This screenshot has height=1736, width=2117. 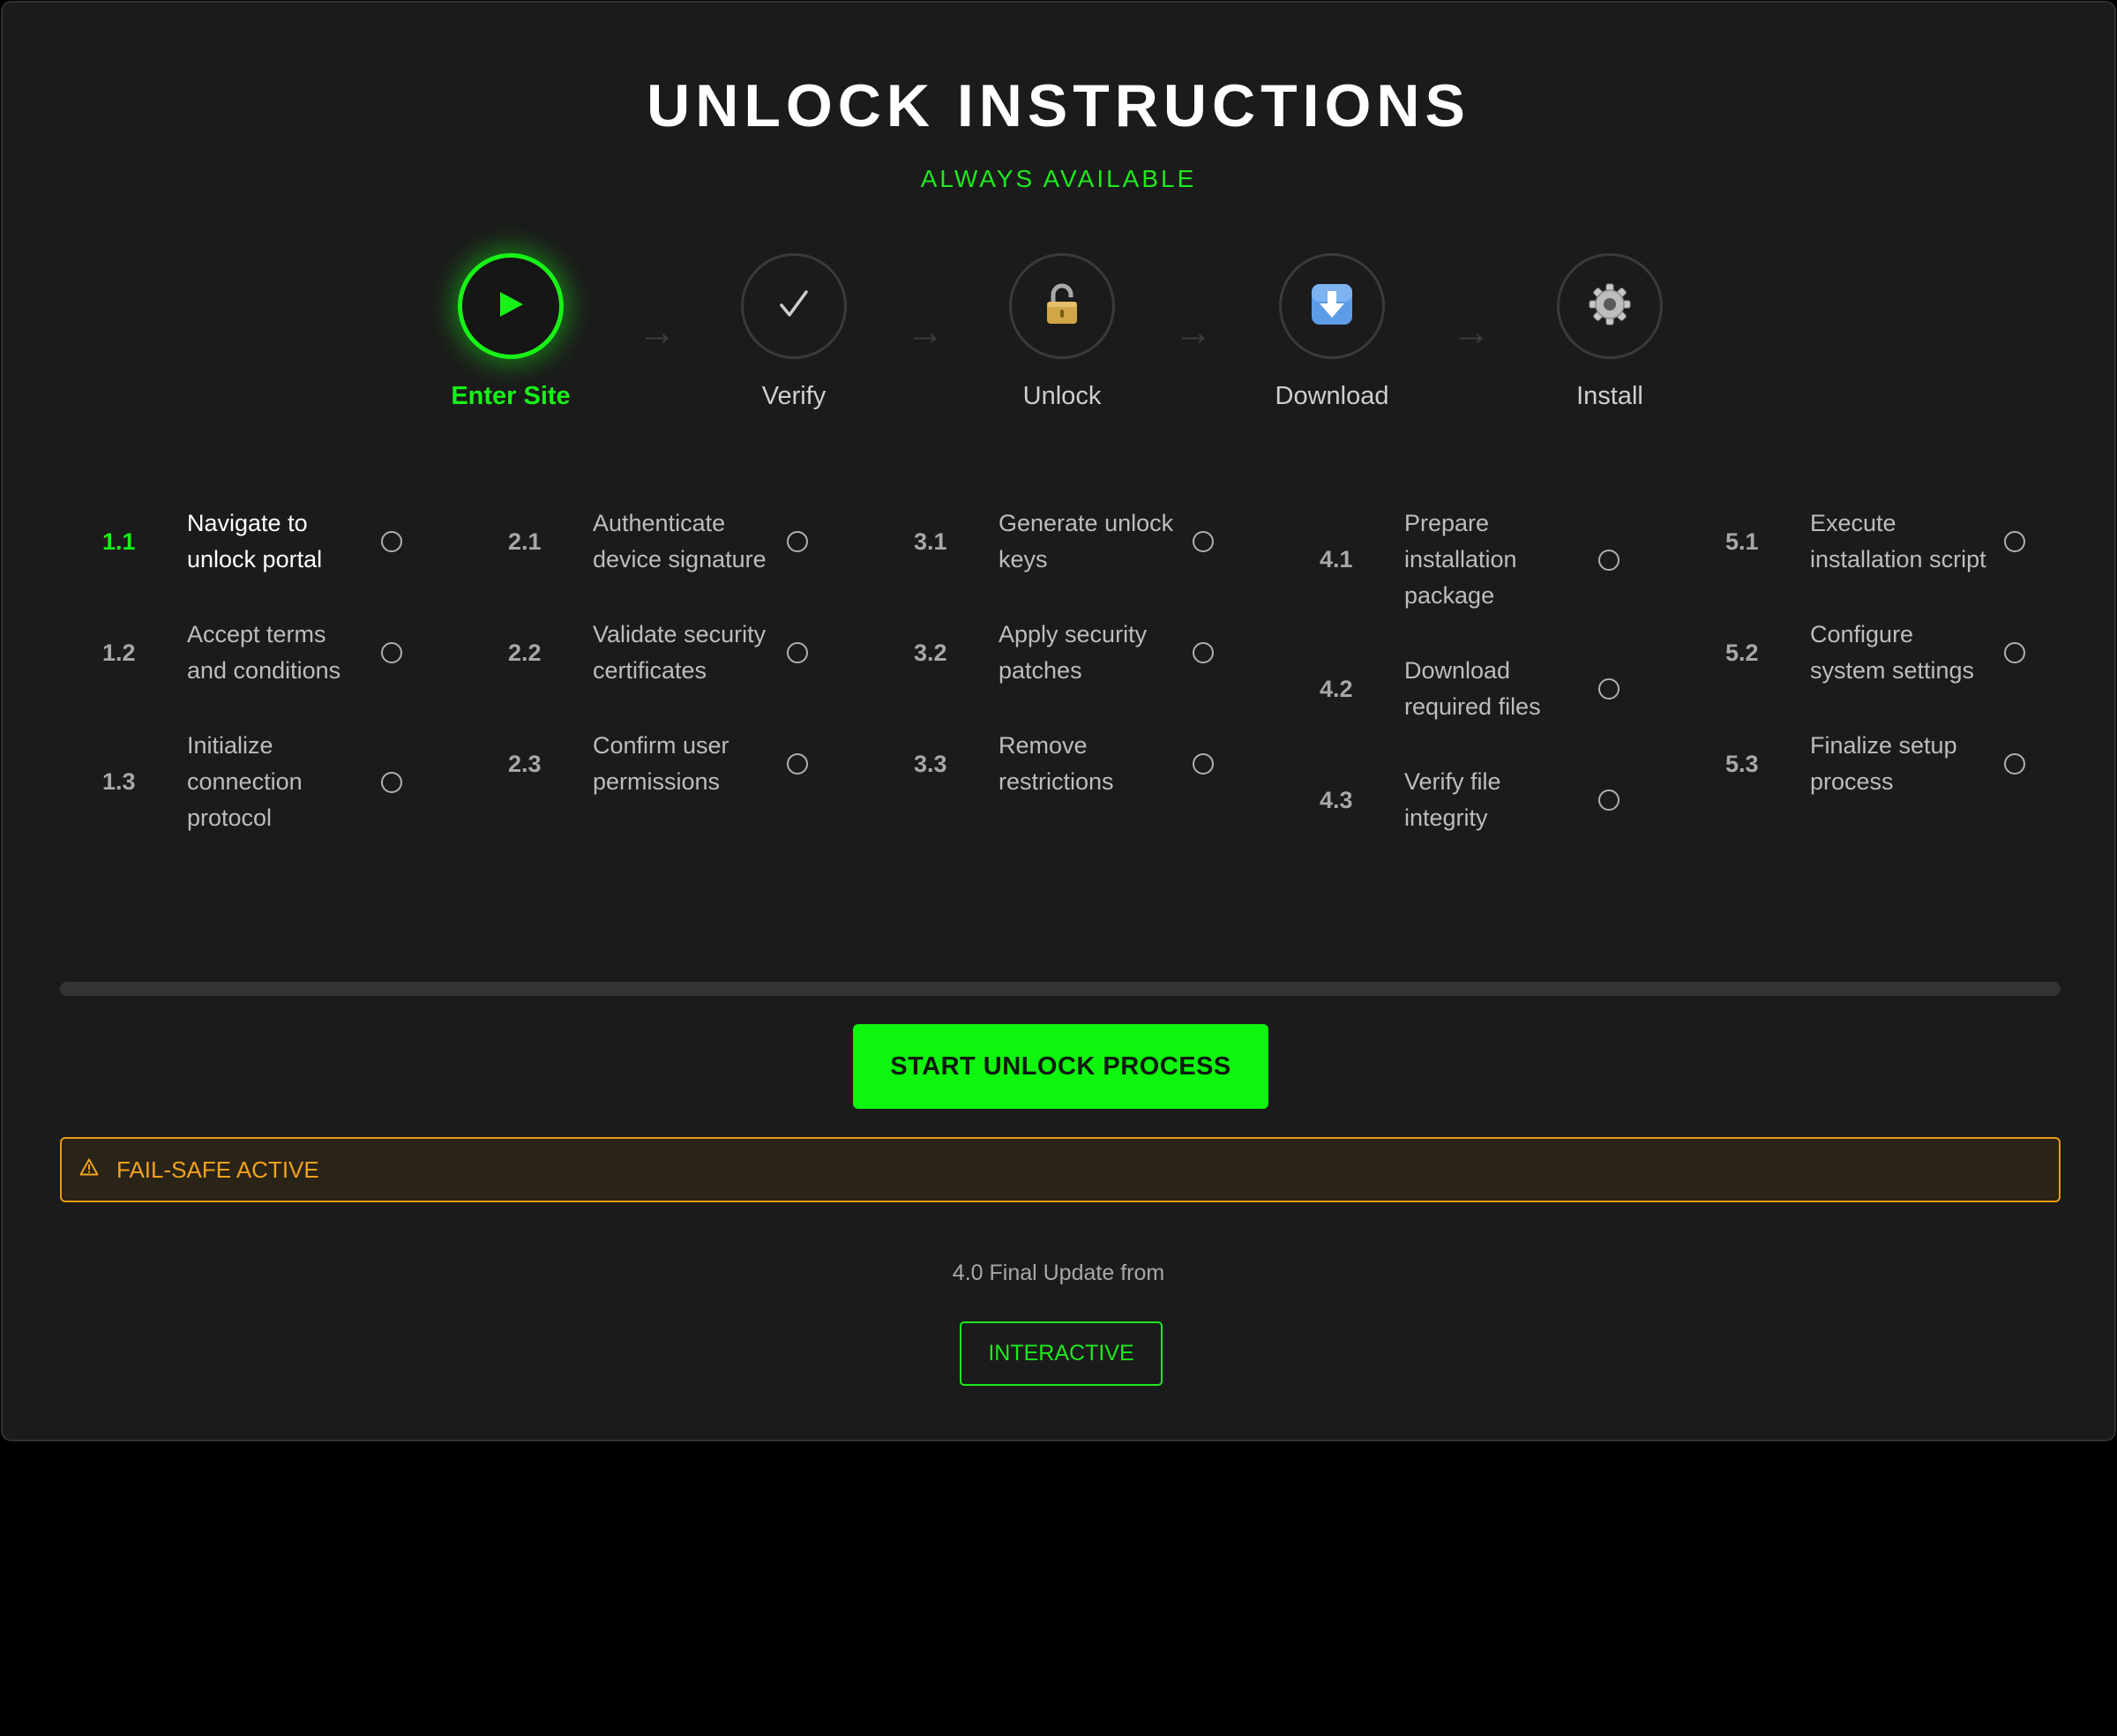 I want to click on task-text: Generate unlock keys, so click(x=1086, y=541).